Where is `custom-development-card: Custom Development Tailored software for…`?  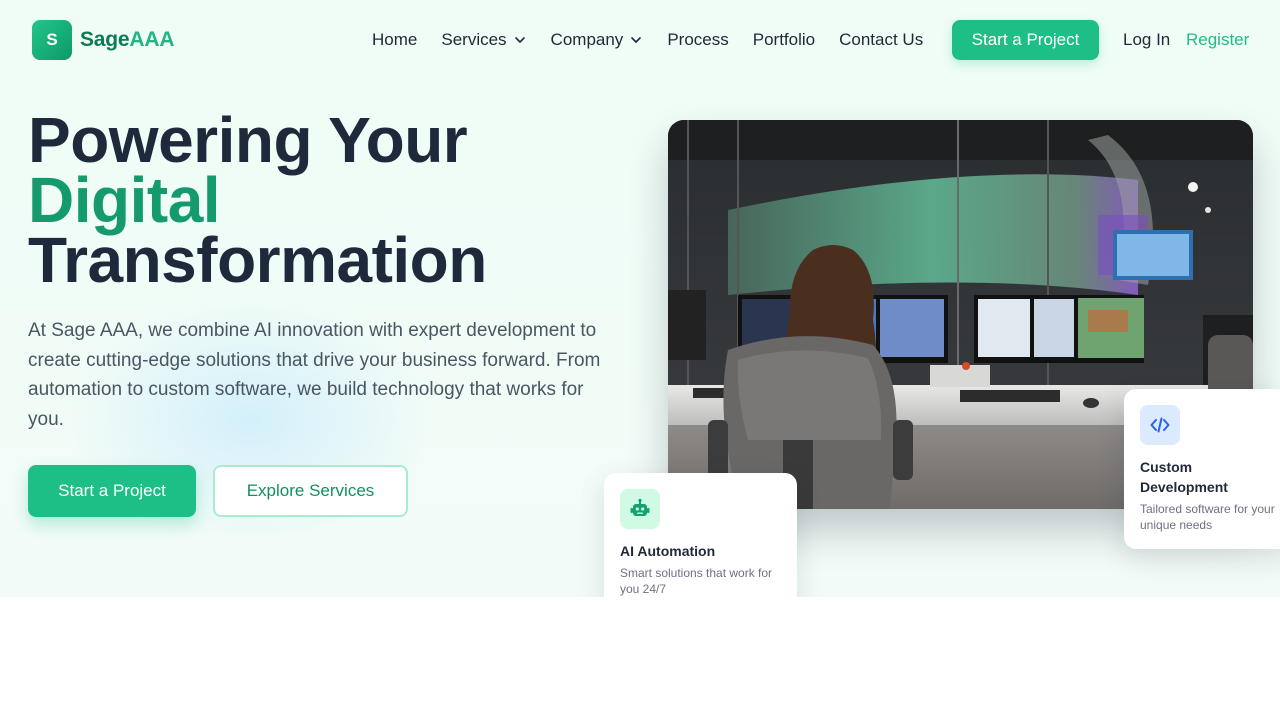
custom-development-card: Custom Development Tailored software for… is located at coordinates (1202, 469).